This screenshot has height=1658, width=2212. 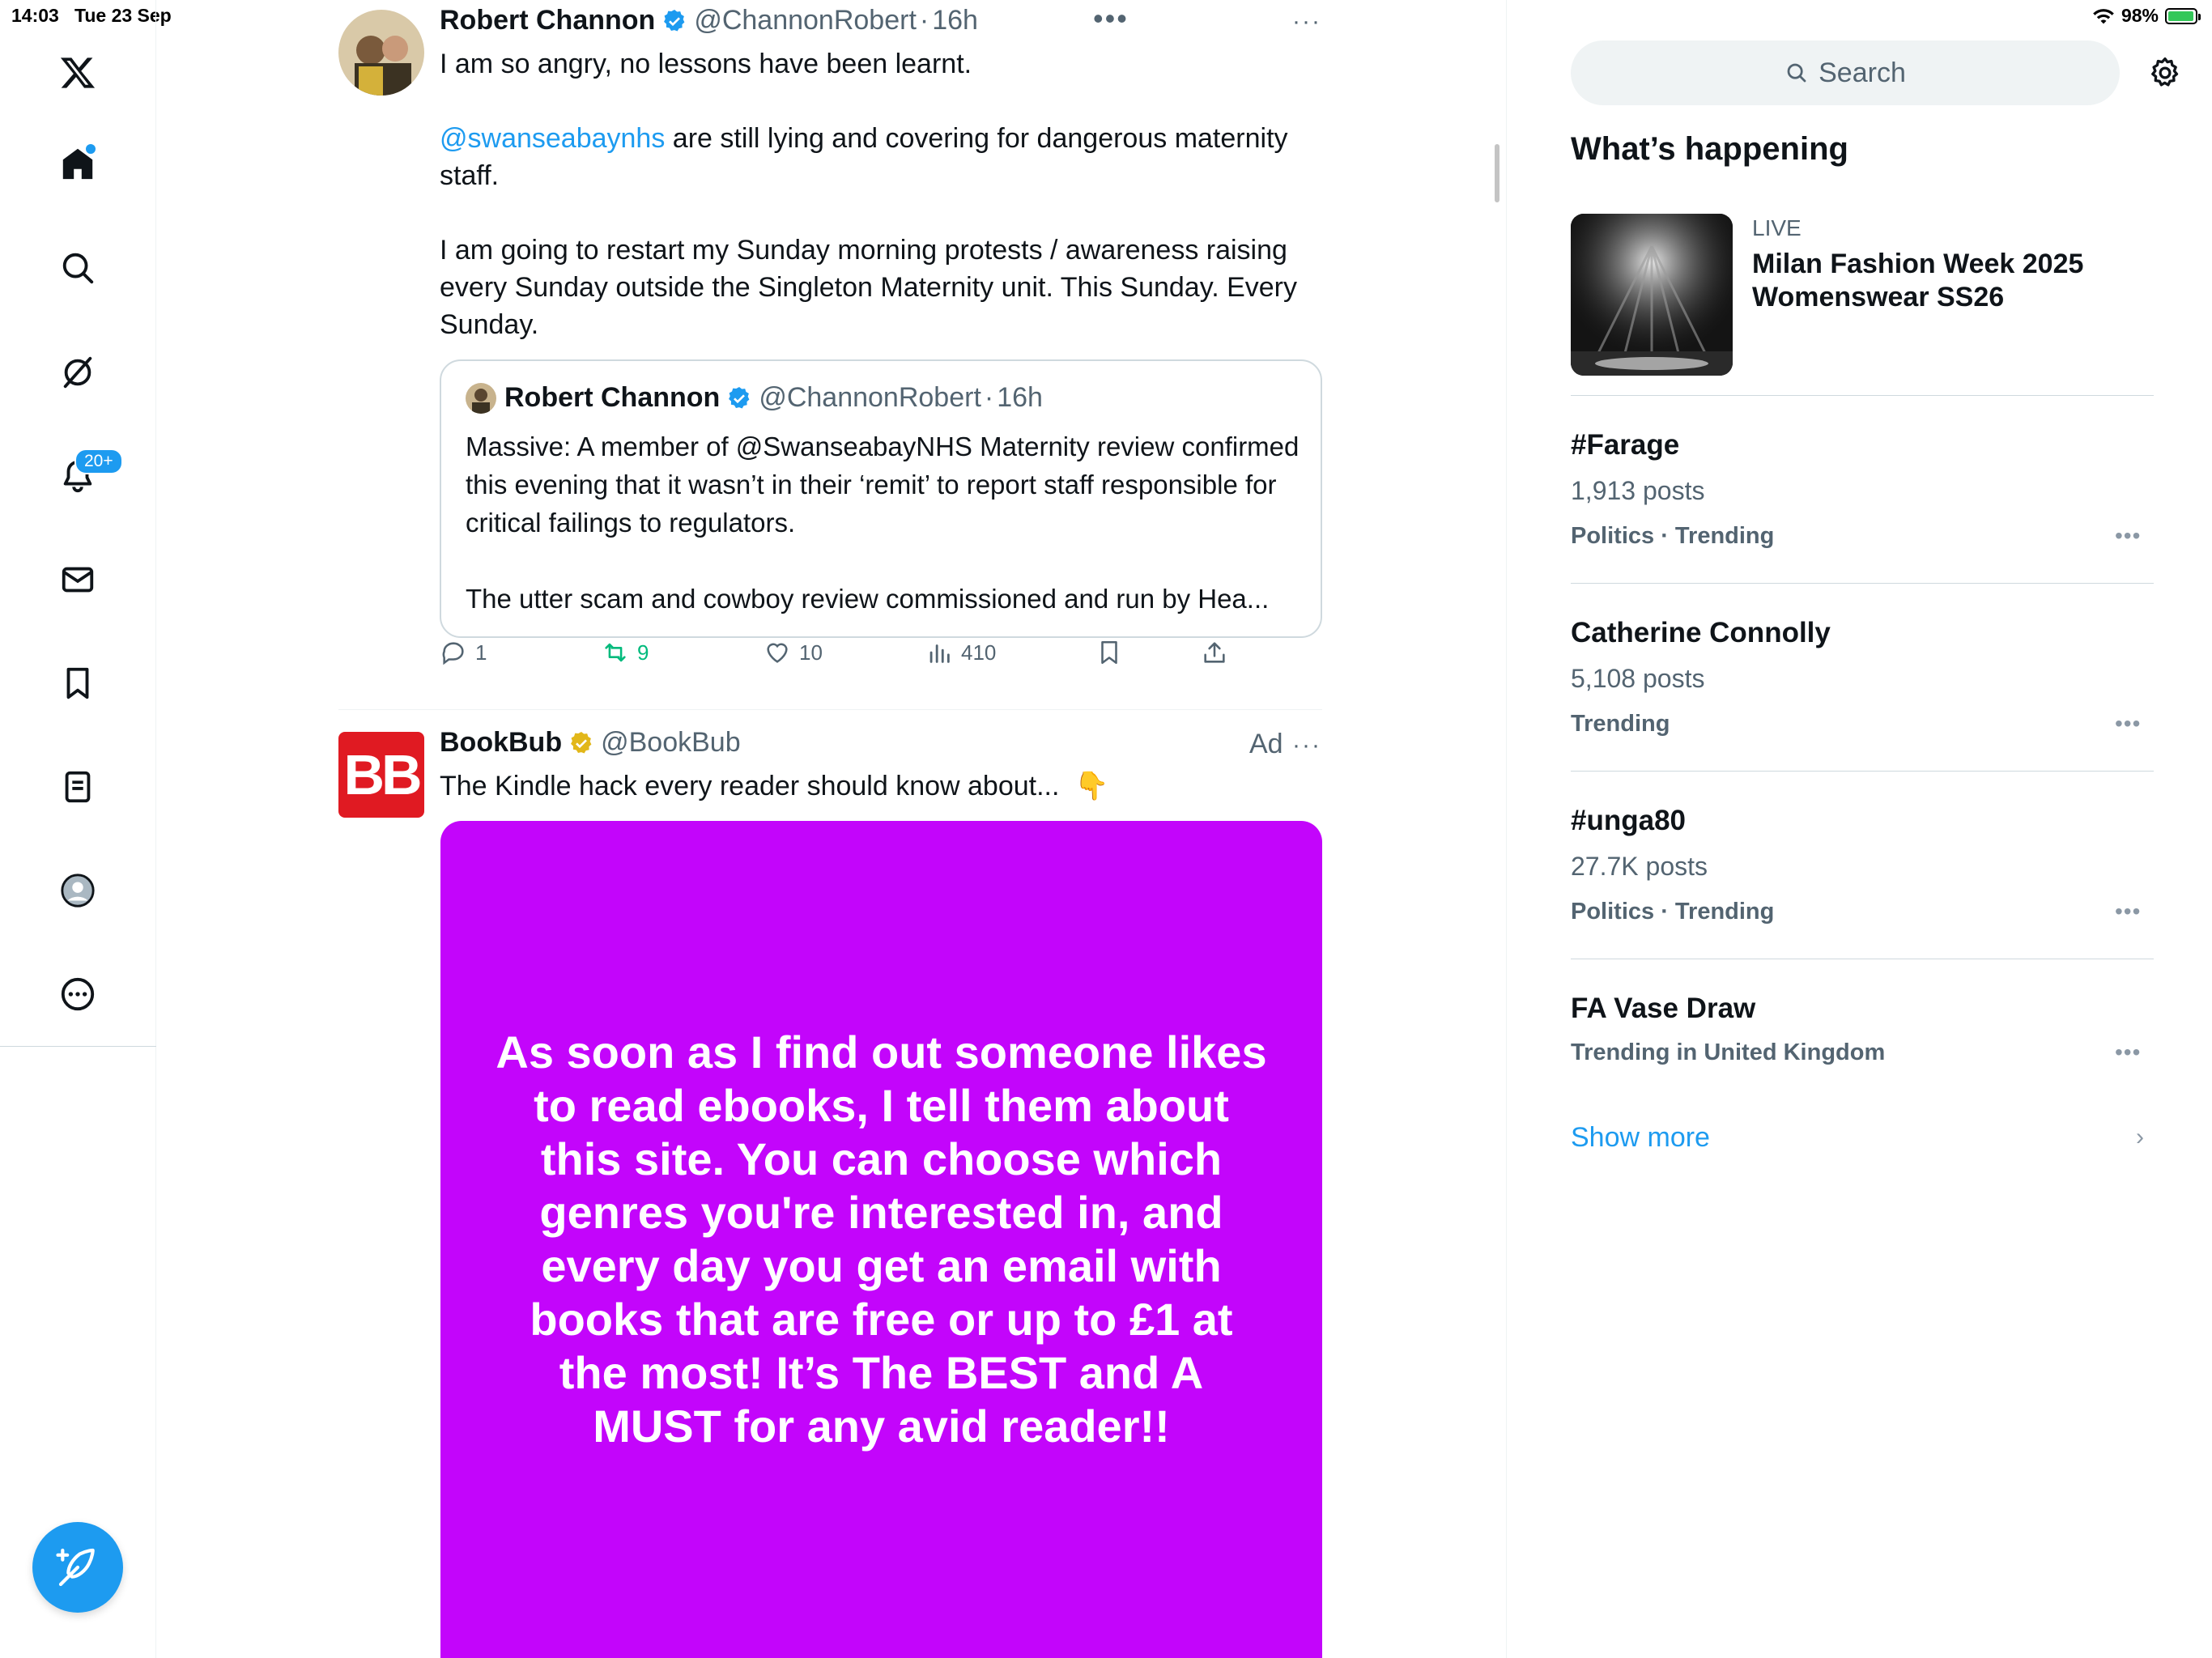 What do you see at coordinates (1092, 786) in the screenshot?
I see `pointing-down-emoji: 👇` at bounding box center [1092, 786].